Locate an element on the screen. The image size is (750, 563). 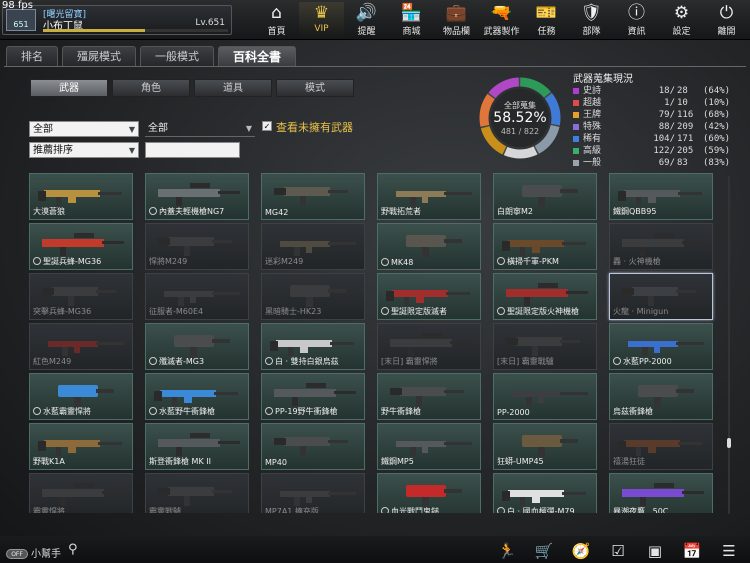
weapon-card: 聖誕限定版火神機槍 is located at coordinates (545, 296).